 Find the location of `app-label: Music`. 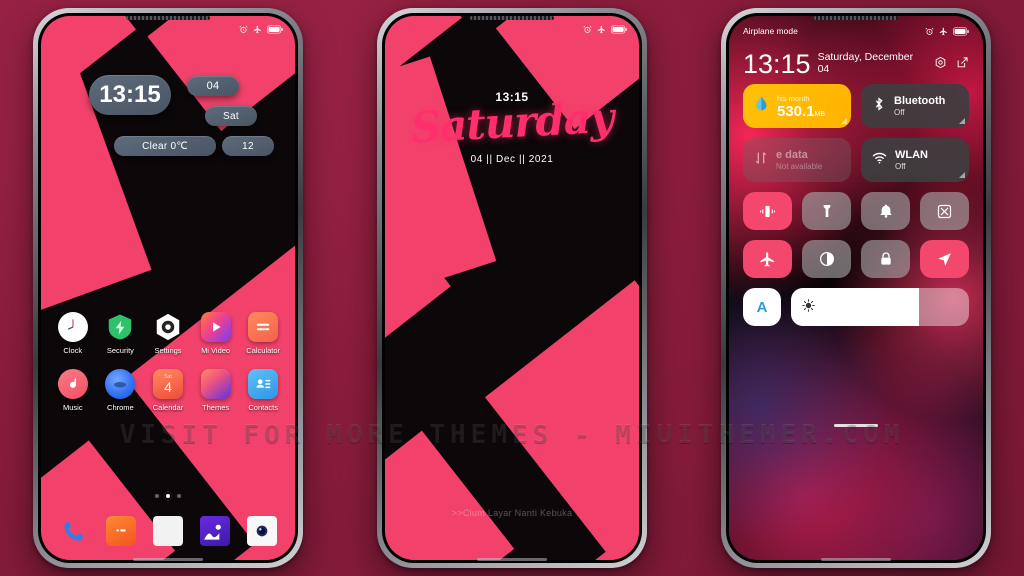

app-label: Music is located at coordinates (73, 407).